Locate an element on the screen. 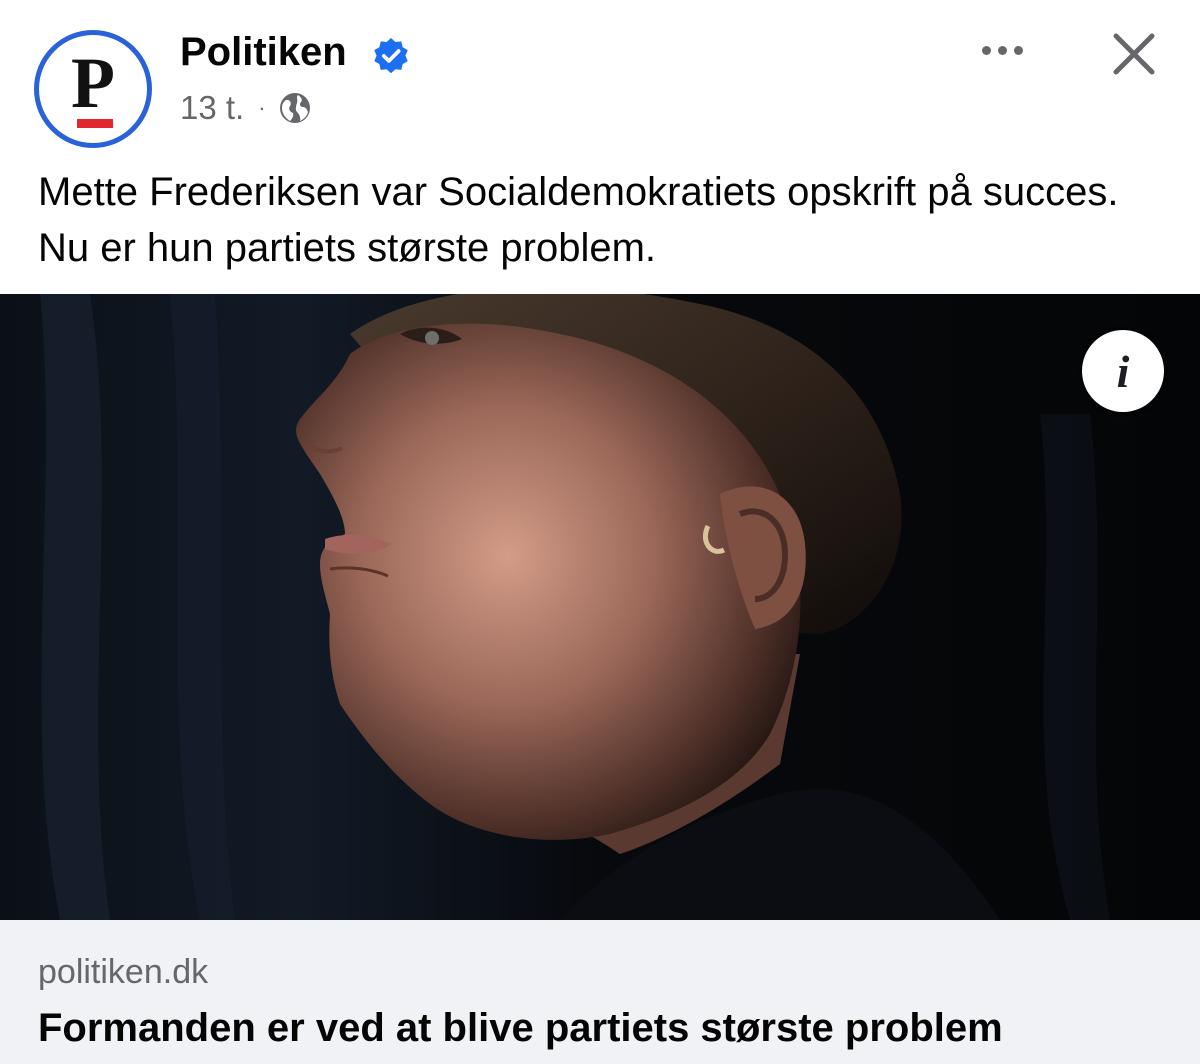 This screenshot has width=1200, height=1064. verified-badge-icon is located at coordinates (391, 55).